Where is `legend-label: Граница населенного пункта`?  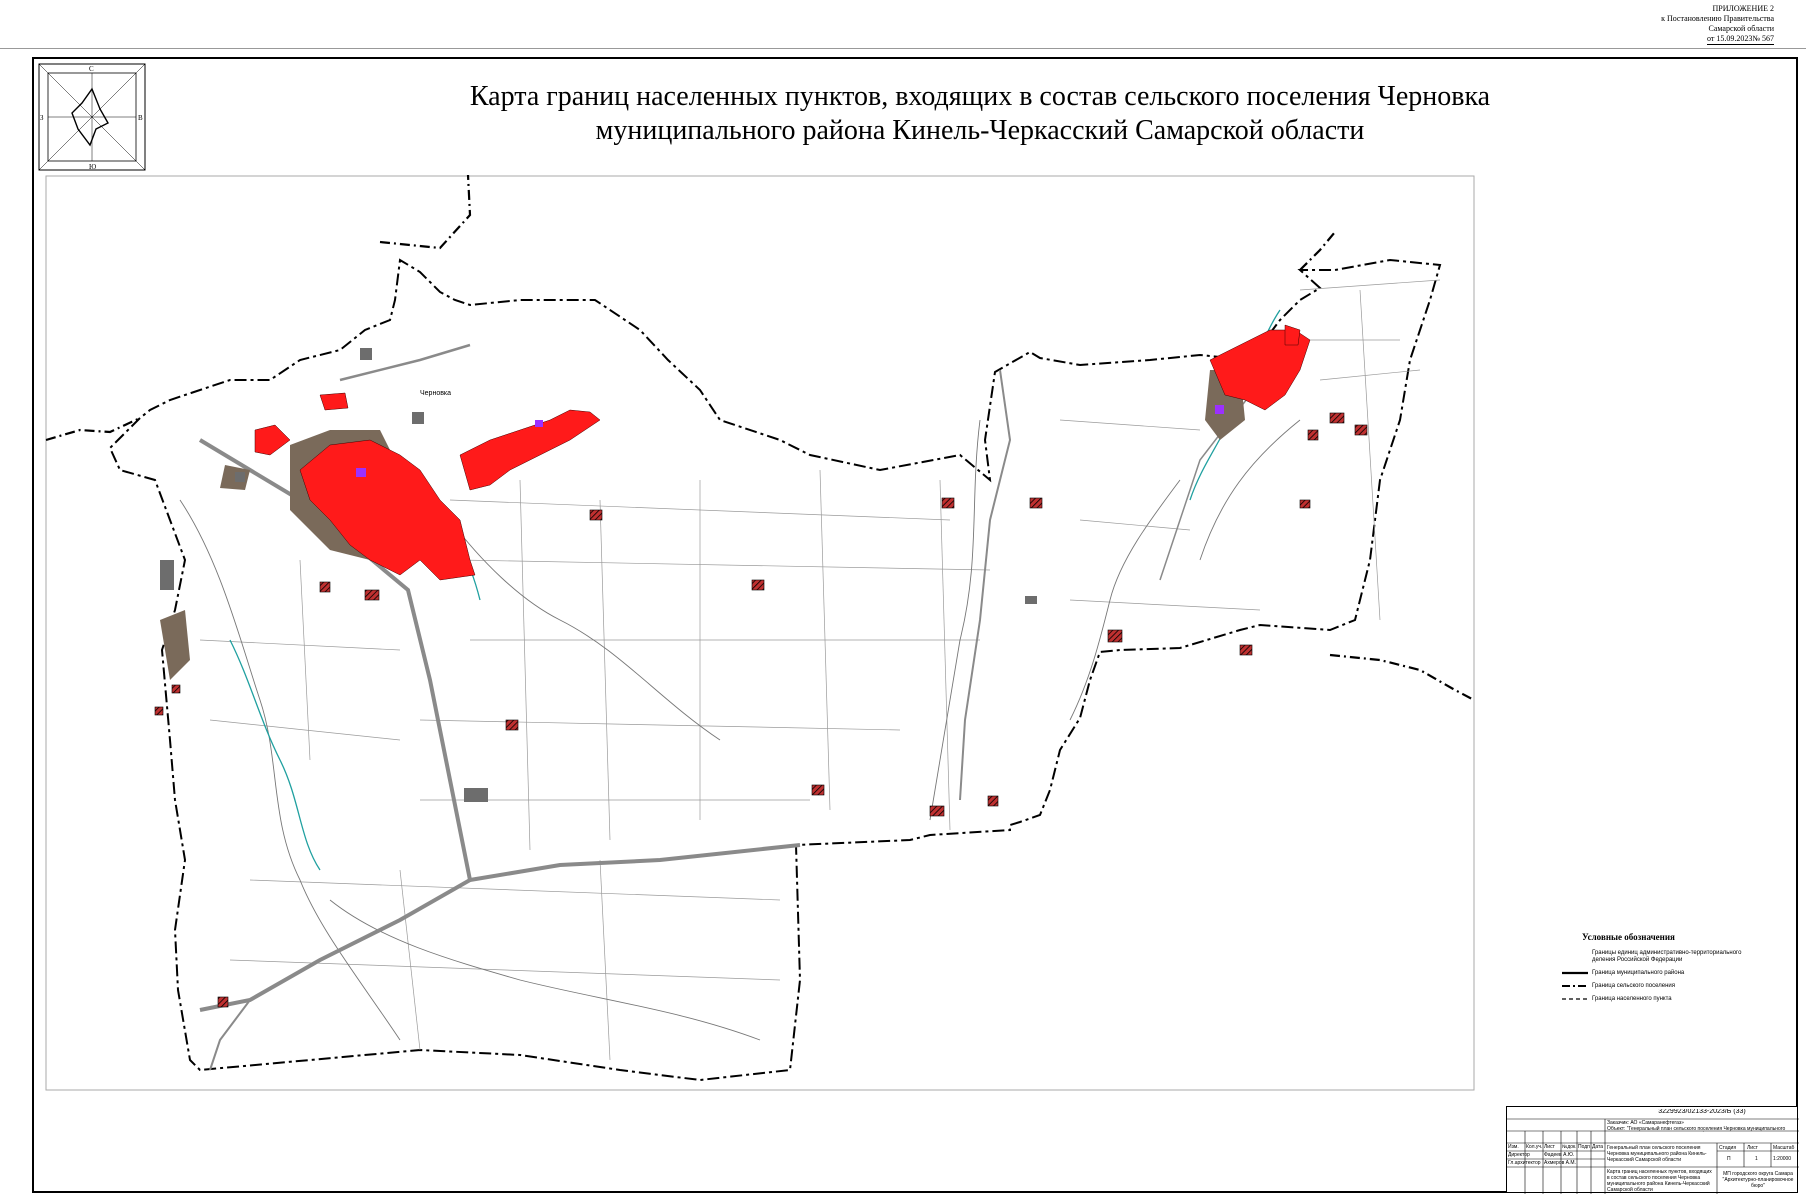
legend-label: Граница населенного пункта is located at coordinates (1632, 999).